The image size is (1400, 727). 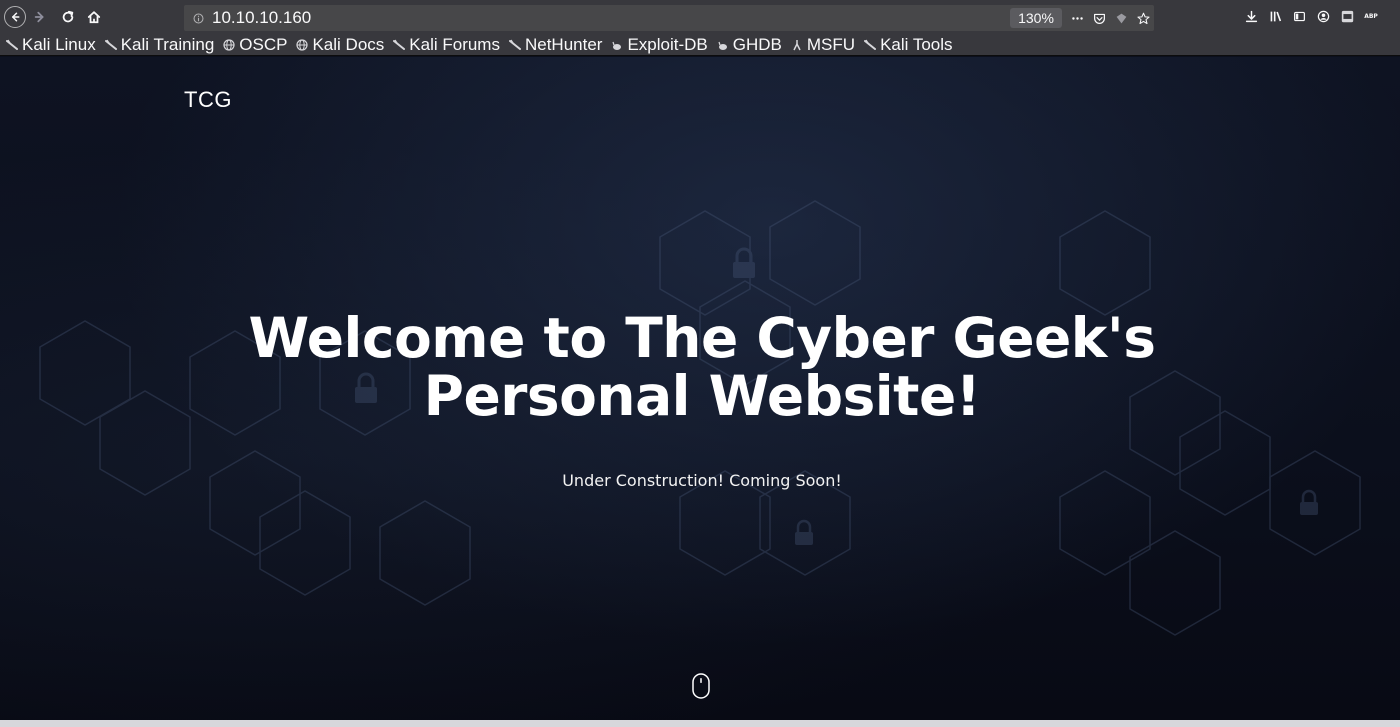 I want to click on hero-title-line-1: Welcome to The Cyber Geek's, so click(x=702, y=338).